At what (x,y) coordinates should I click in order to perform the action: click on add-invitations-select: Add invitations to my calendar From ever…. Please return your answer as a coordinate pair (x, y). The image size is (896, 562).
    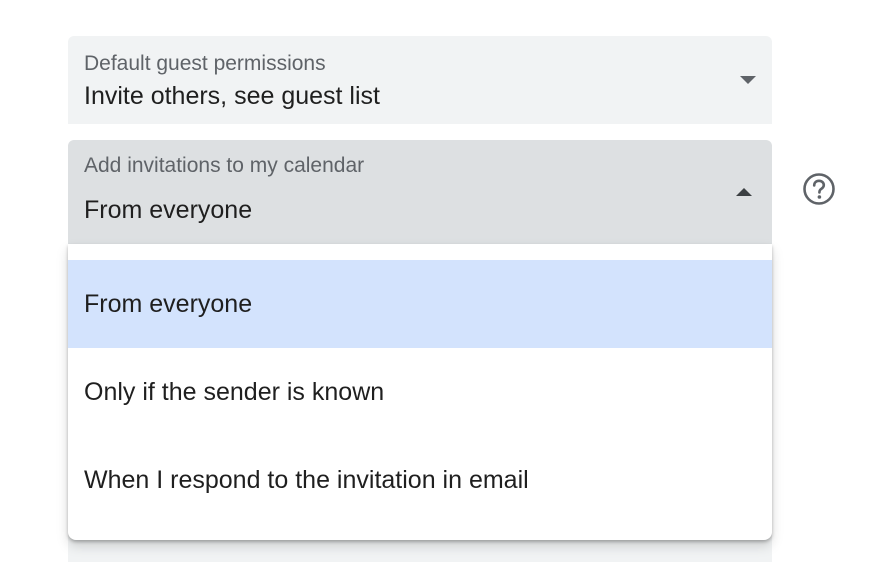
    Looking at the image, I should click on (420, 192).